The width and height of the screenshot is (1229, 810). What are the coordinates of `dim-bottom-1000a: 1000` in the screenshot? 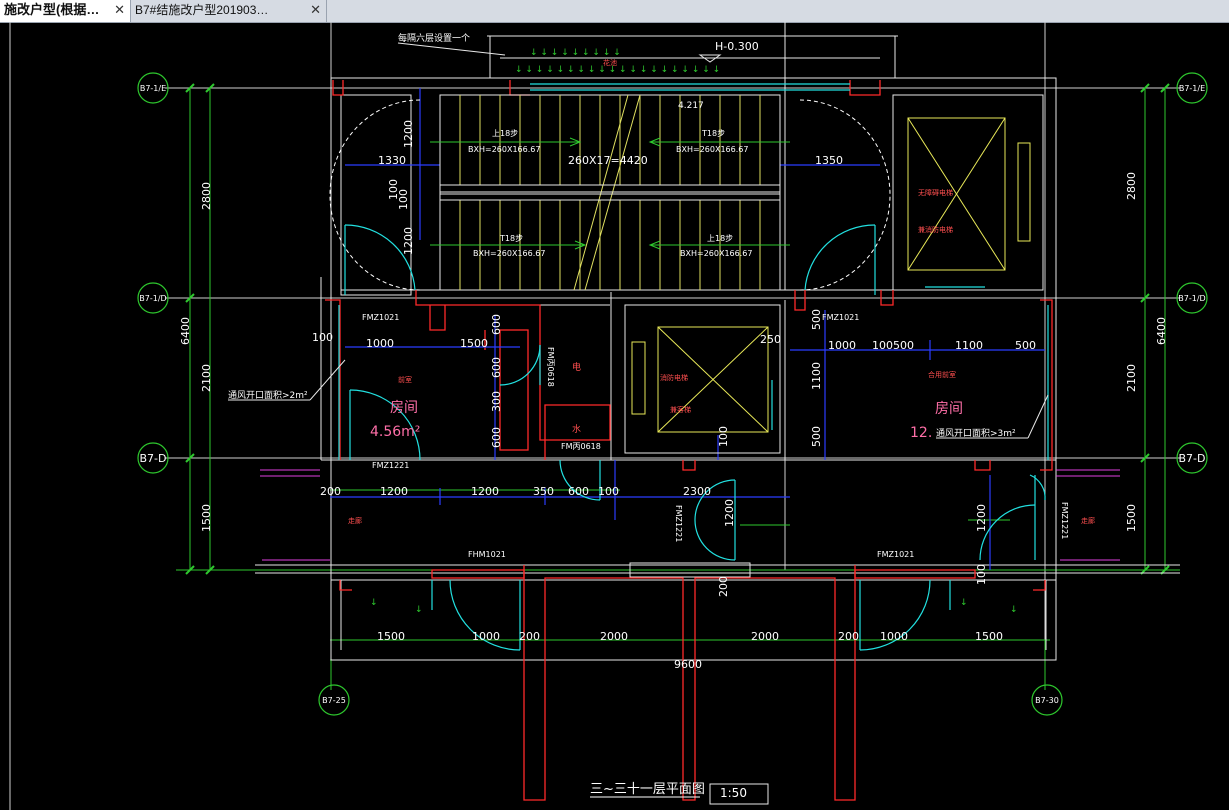 It's located at (486, 636).